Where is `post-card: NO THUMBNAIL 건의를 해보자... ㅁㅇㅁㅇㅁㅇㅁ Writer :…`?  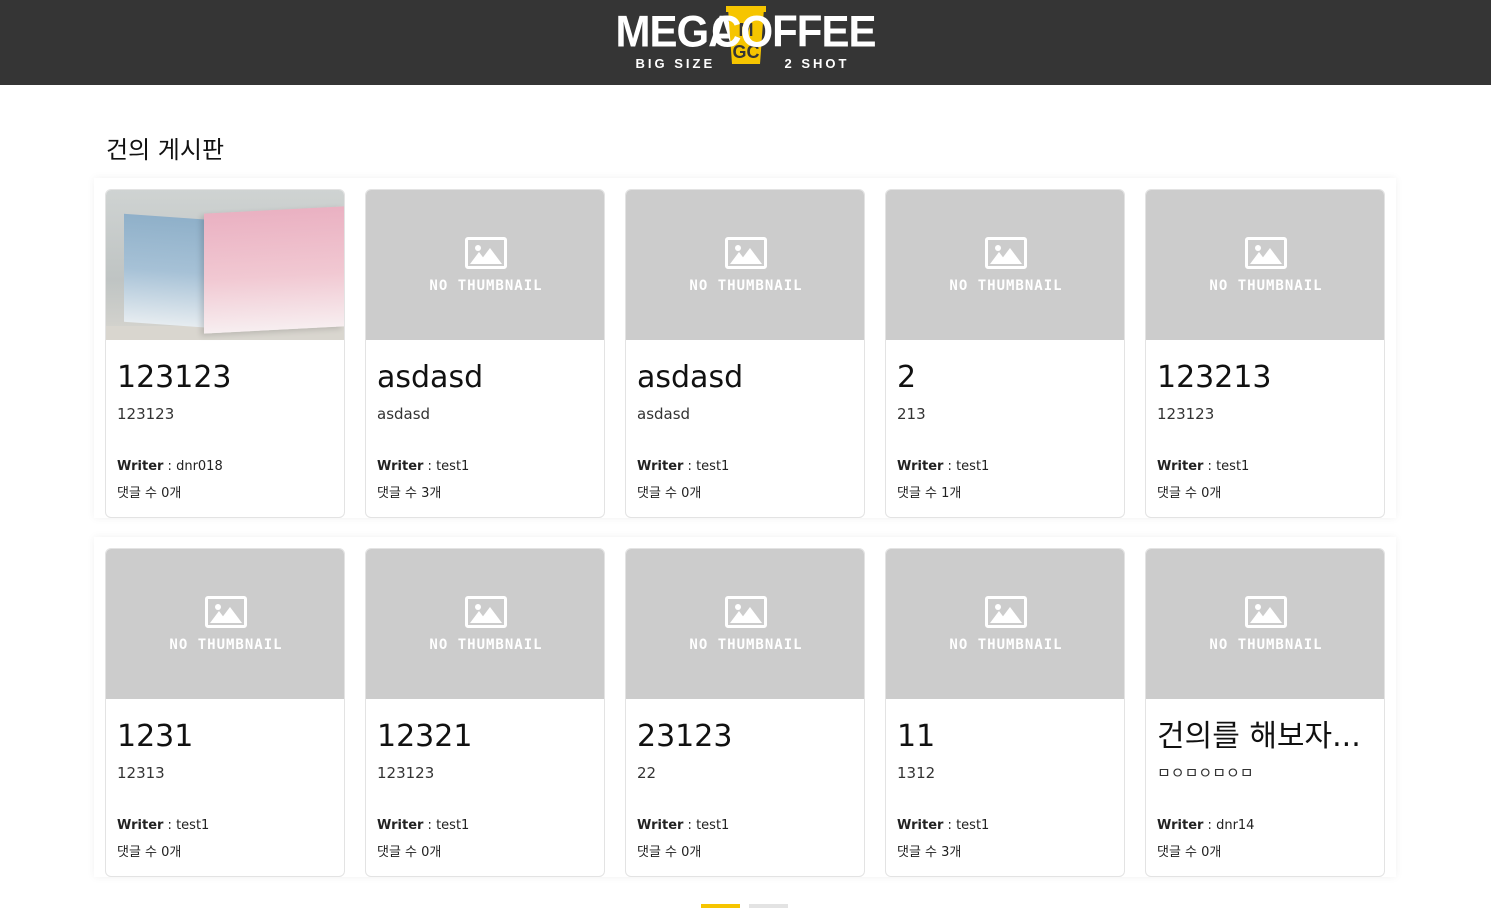 post-card: NO THUMBNAIL 건의를 해보자... ㅁㅇㅁㅇㅁㅇㅁ Writer :… is located at coordinates (1265, 712).